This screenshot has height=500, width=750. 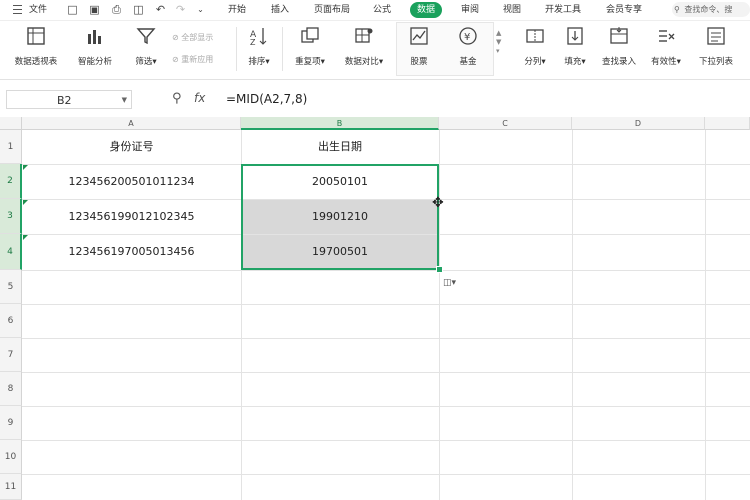 I want to click on row-header-9: 9, so click(x=11, y=423).